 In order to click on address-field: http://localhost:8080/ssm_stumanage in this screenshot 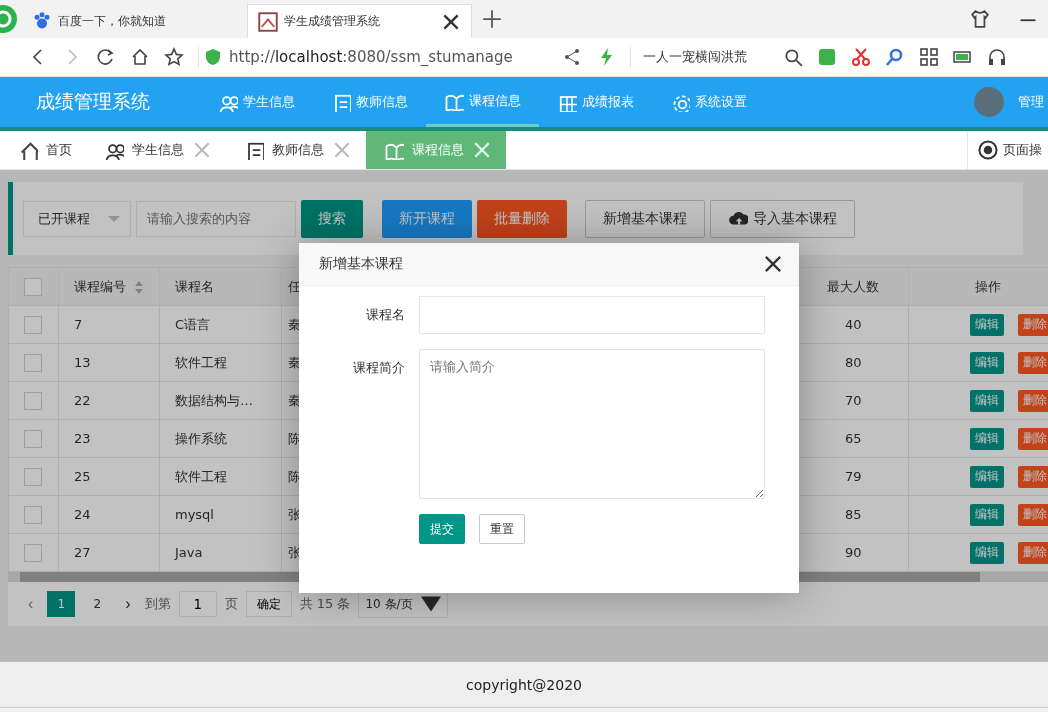, I will do `click(371, 57)`.